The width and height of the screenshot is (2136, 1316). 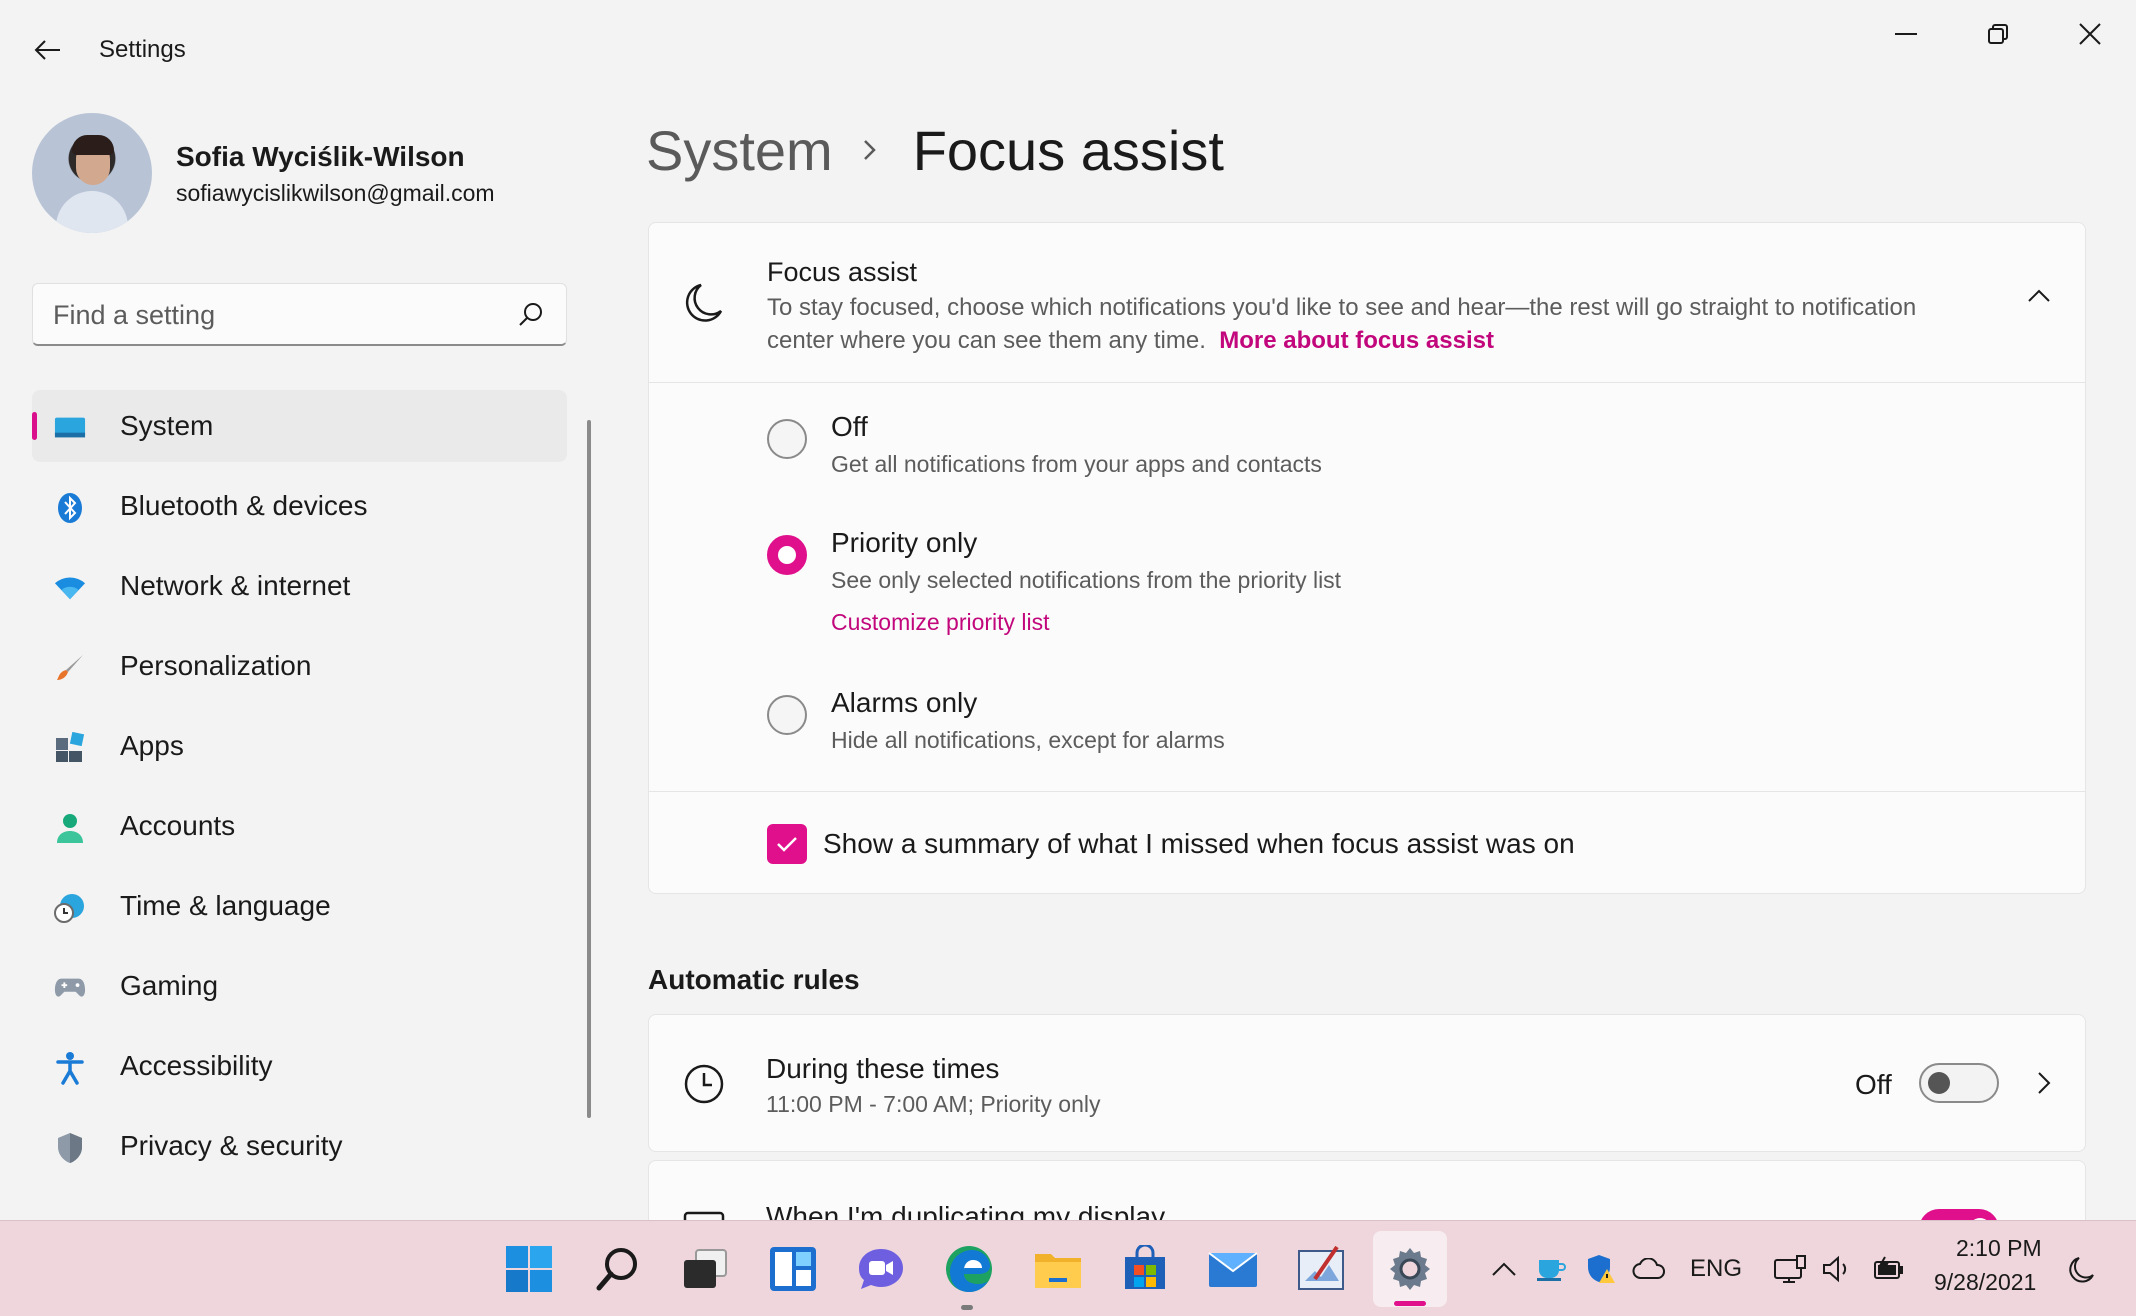 I want to click on sidebar-scrollbar, so click(x=589, y=769).